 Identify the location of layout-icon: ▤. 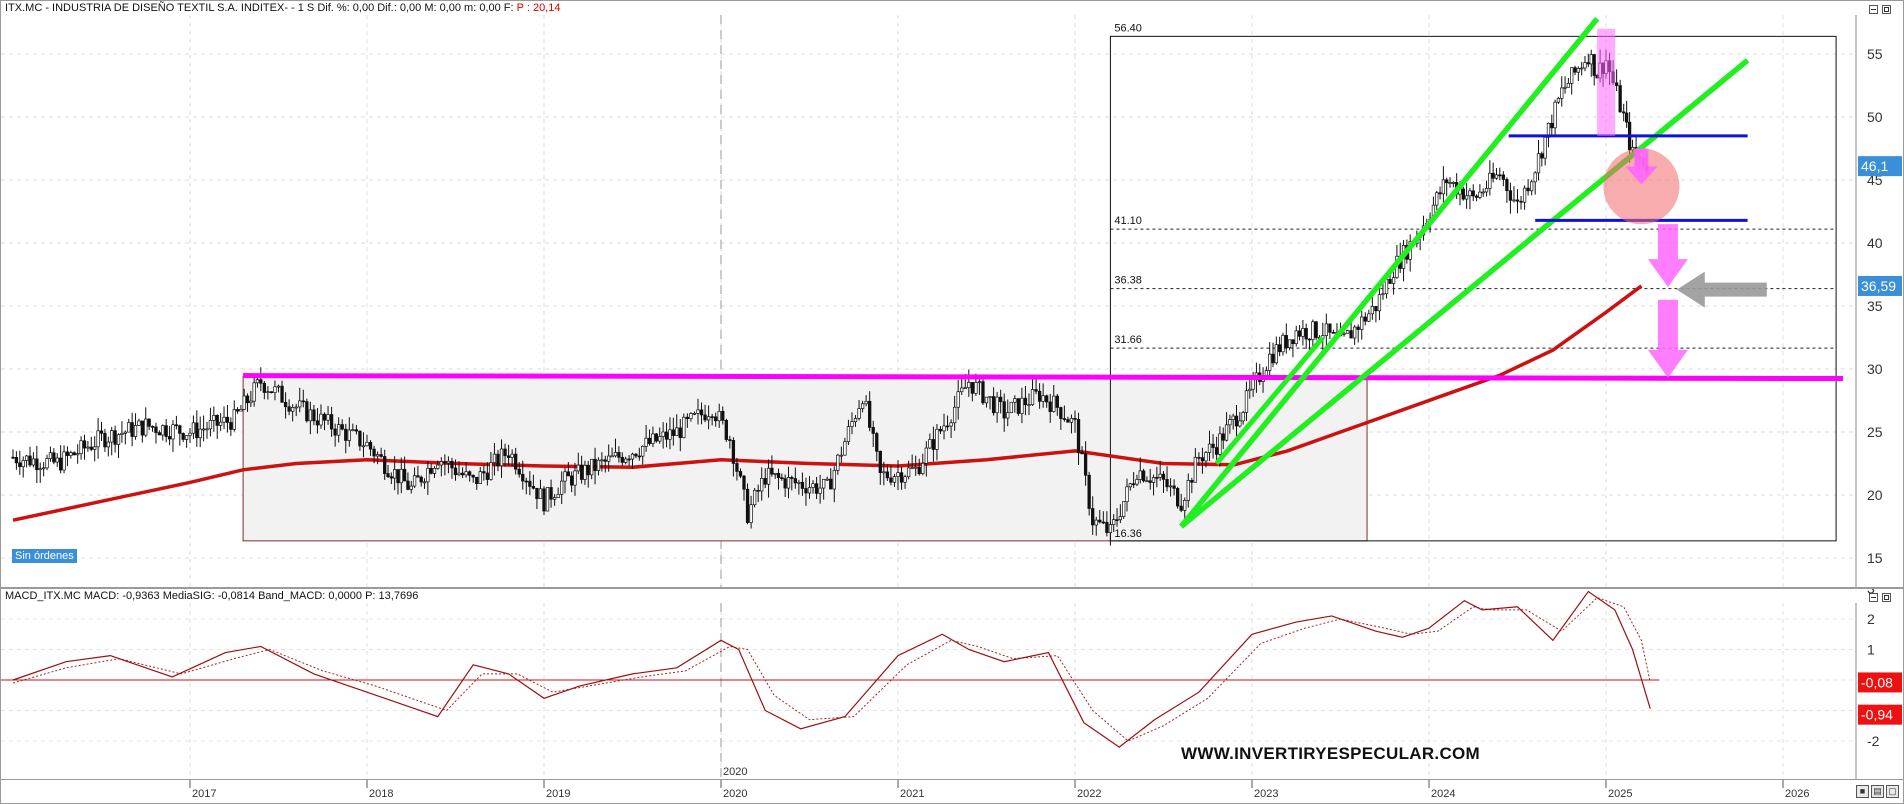
(1877, 791).